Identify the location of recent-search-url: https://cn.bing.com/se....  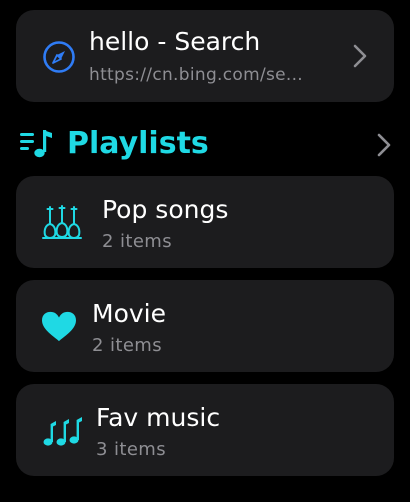
(196, 75).